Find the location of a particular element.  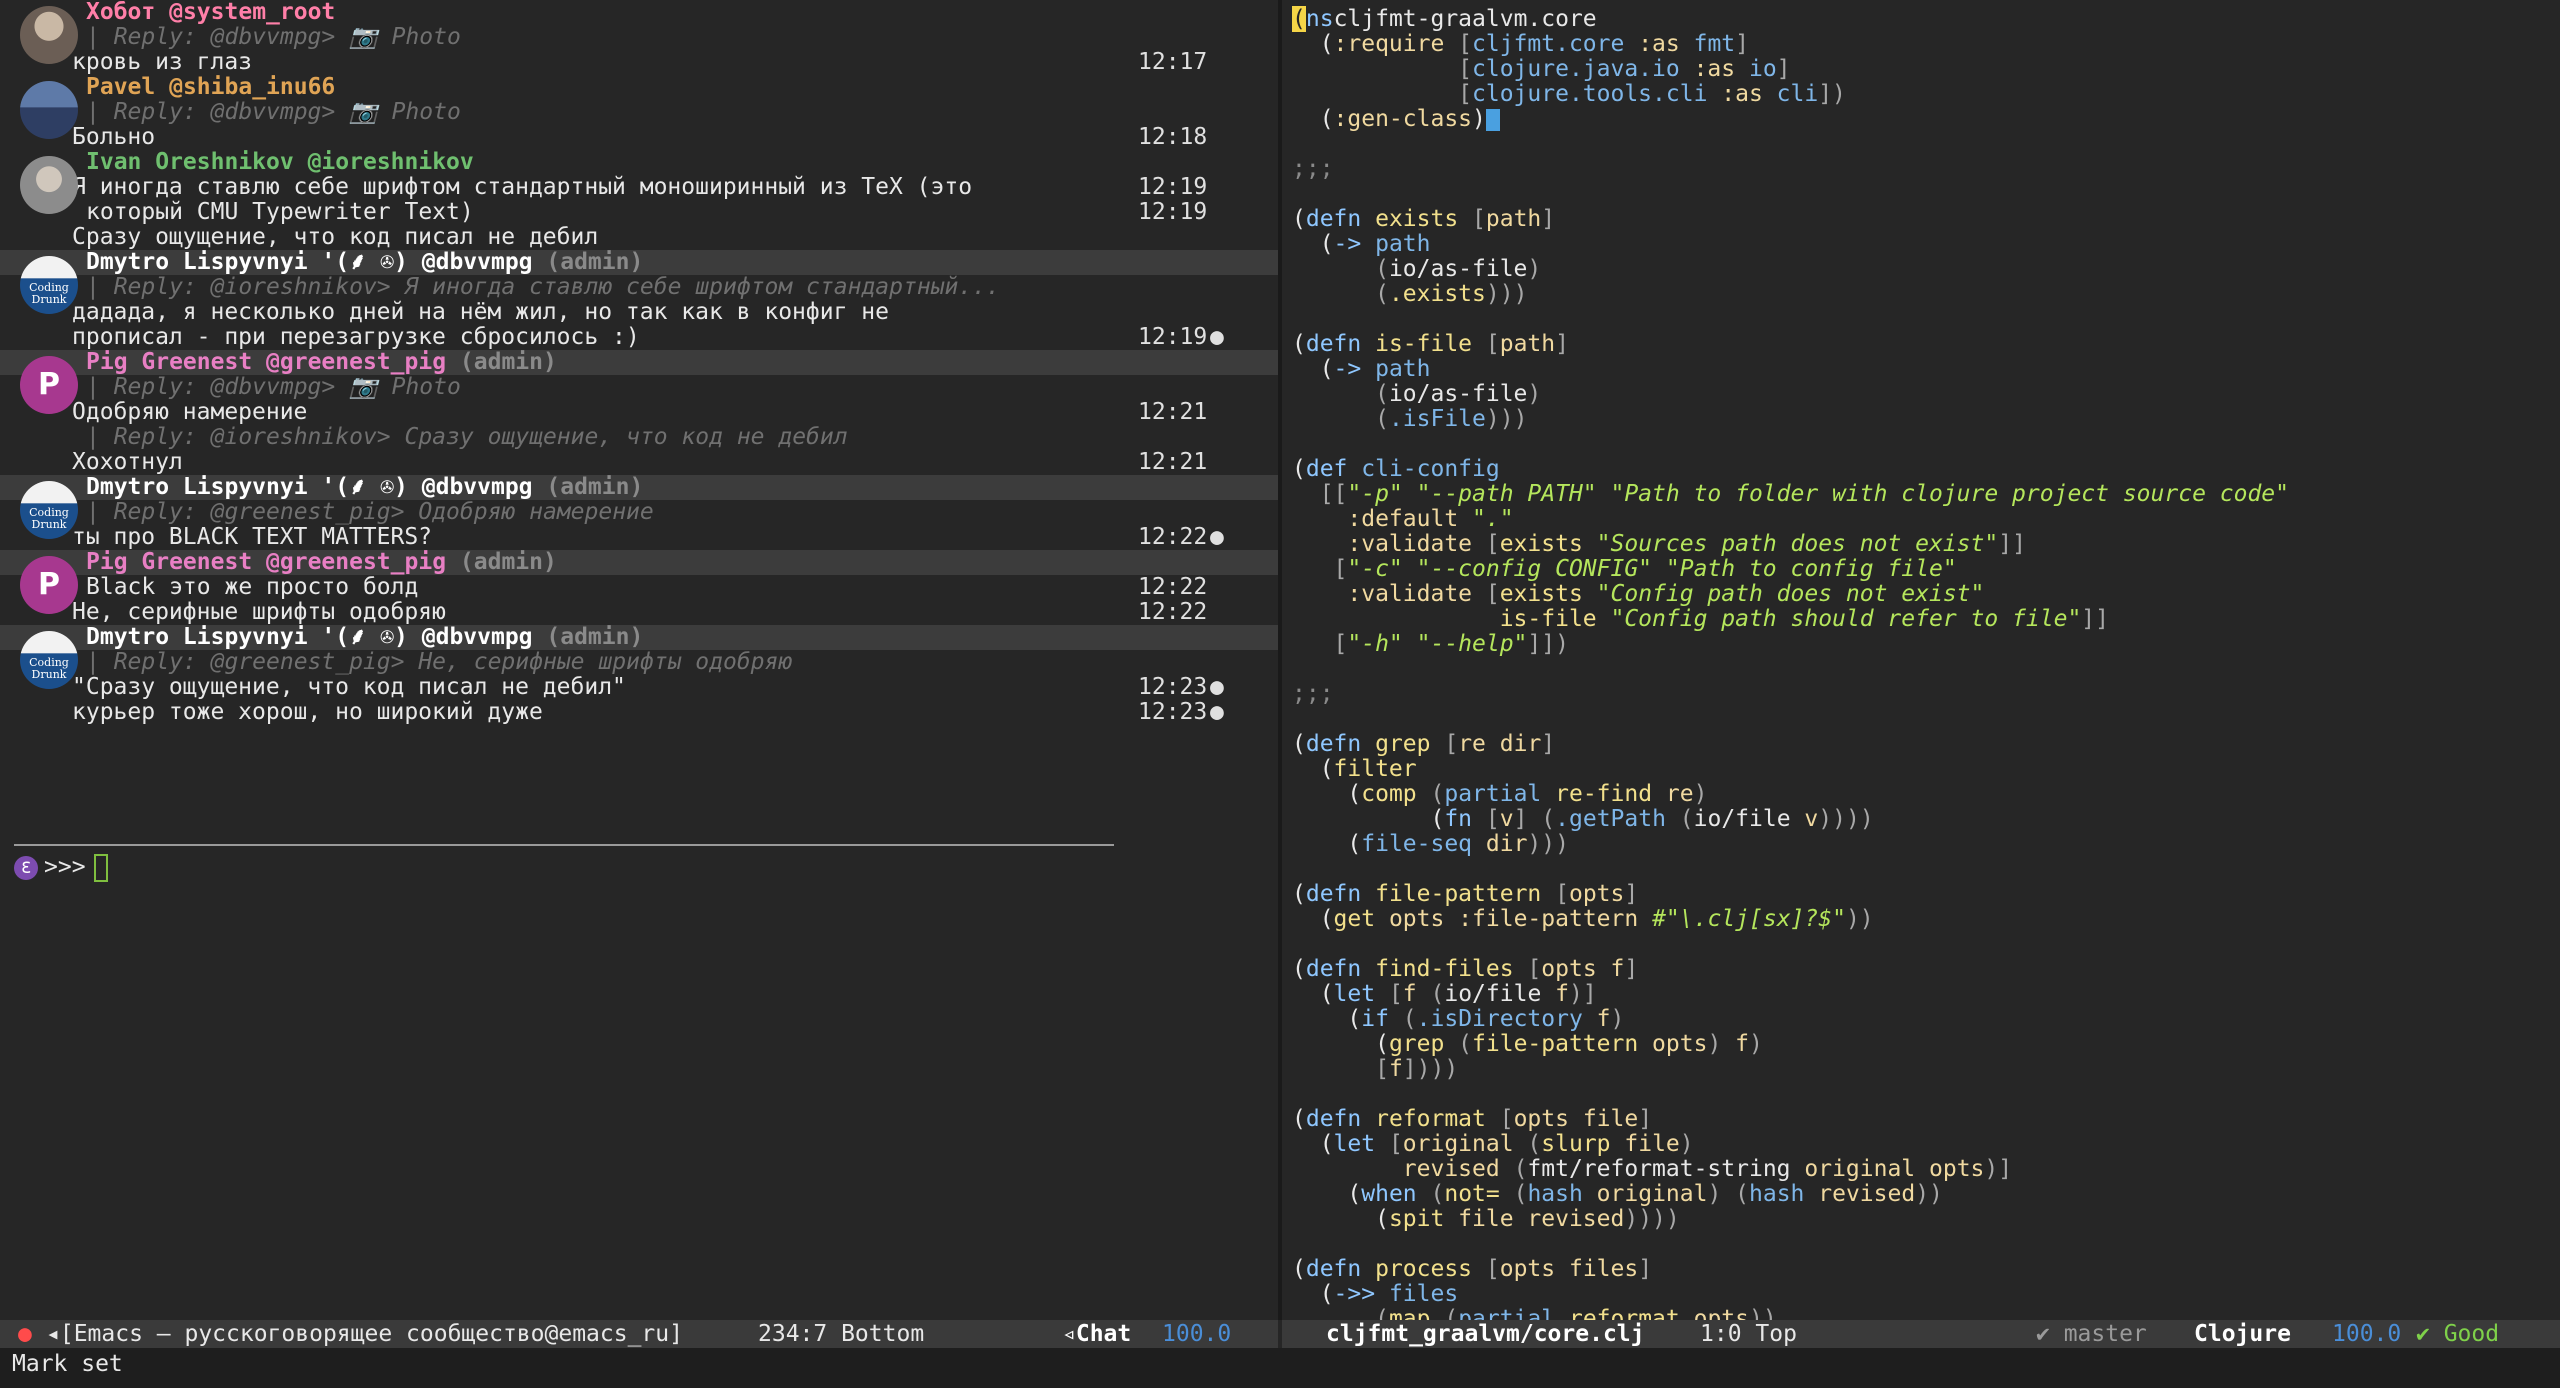

sender-handle: @system_root is located at coordinates (252, 12).